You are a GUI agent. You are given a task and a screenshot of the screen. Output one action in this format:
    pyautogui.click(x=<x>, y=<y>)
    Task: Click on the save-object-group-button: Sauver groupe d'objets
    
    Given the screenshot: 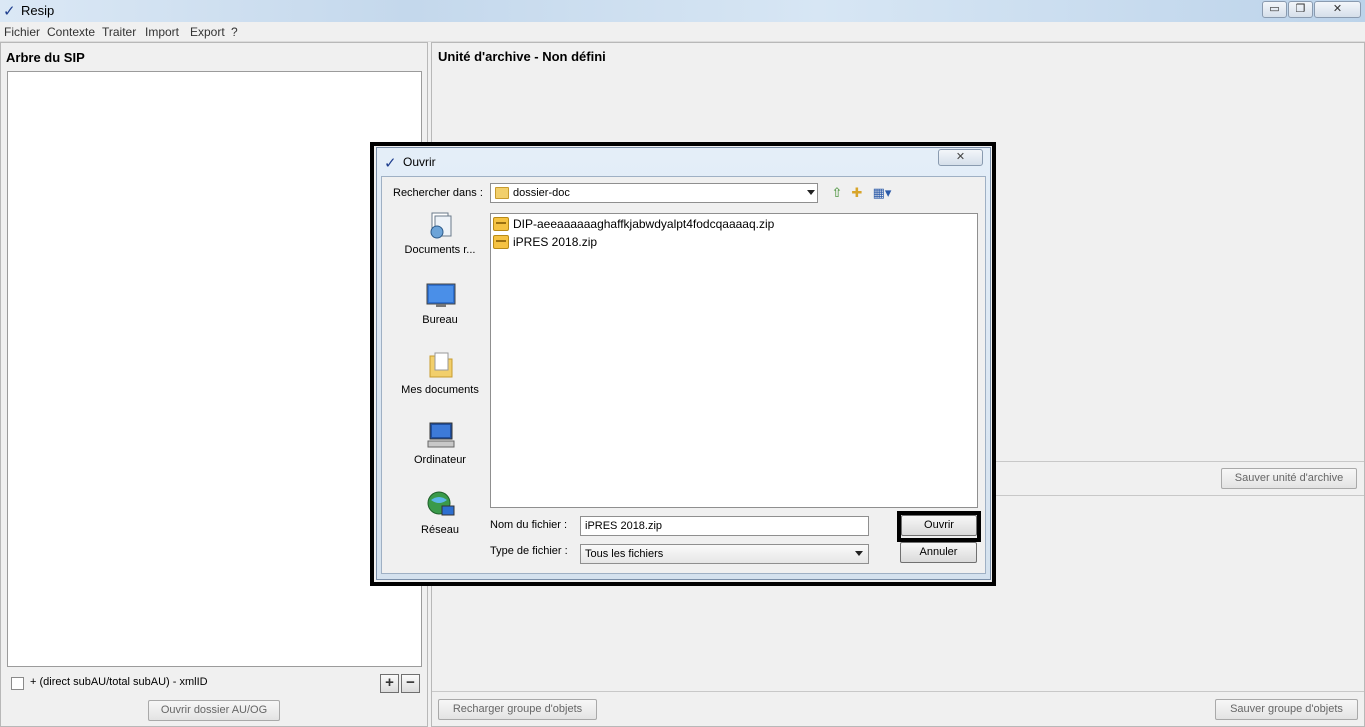 What is the action you would take?
    pyautogui.click(x=1286, y=709)
    